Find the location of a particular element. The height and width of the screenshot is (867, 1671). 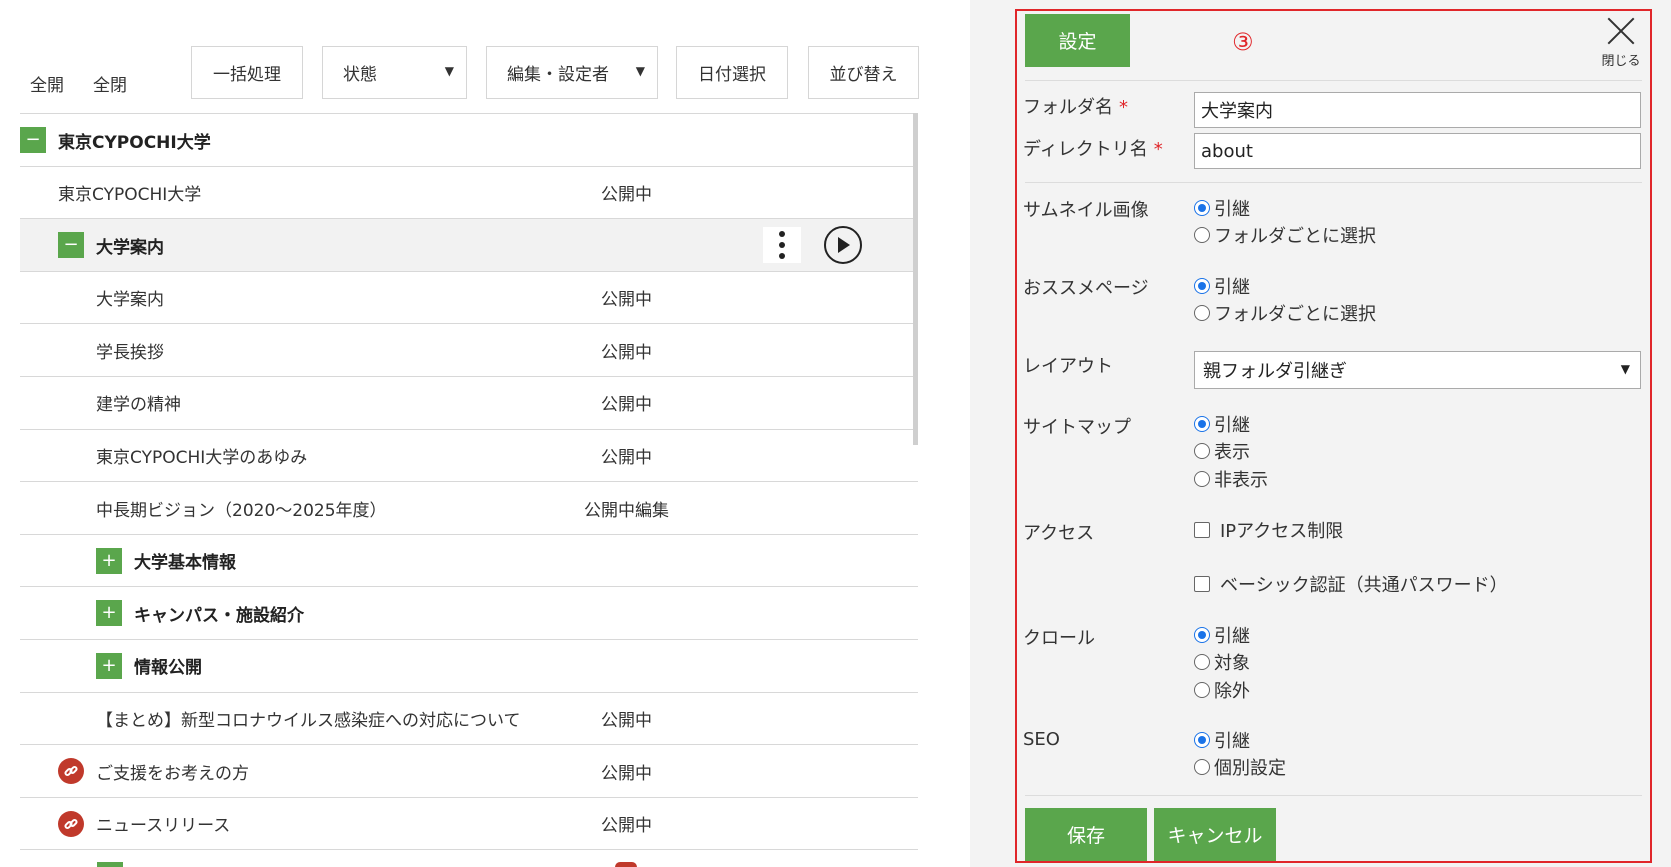

sitemap-hide-radio: 非表示 is located at coordinates (1231, 479).